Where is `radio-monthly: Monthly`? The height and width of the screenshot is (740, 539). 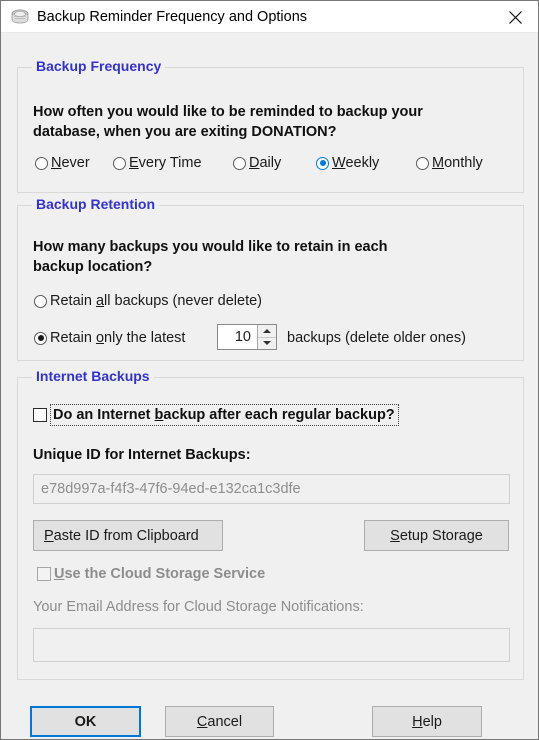
radio-monthly: Monthly is located at coordinates (449, 163).